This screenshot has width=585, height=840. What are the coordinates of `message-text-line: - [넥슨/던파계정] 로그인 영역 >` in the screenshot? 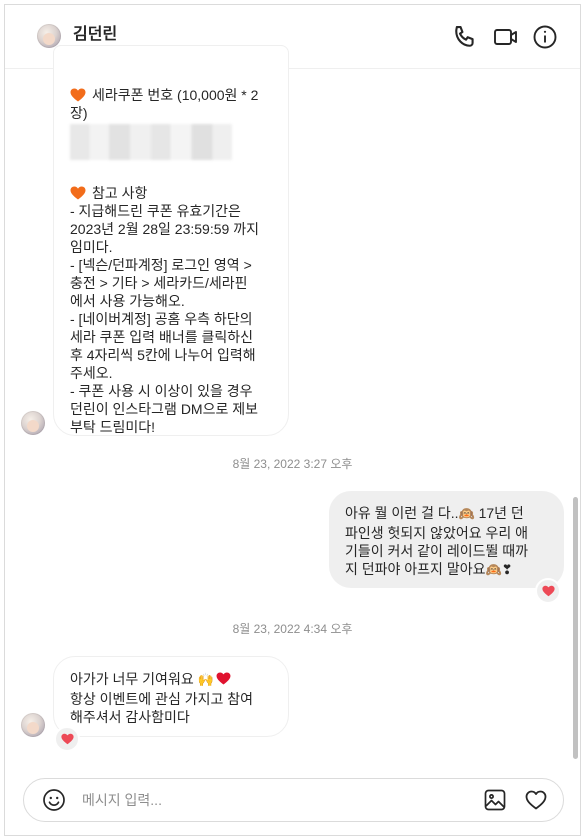 It's located at (161, 265).